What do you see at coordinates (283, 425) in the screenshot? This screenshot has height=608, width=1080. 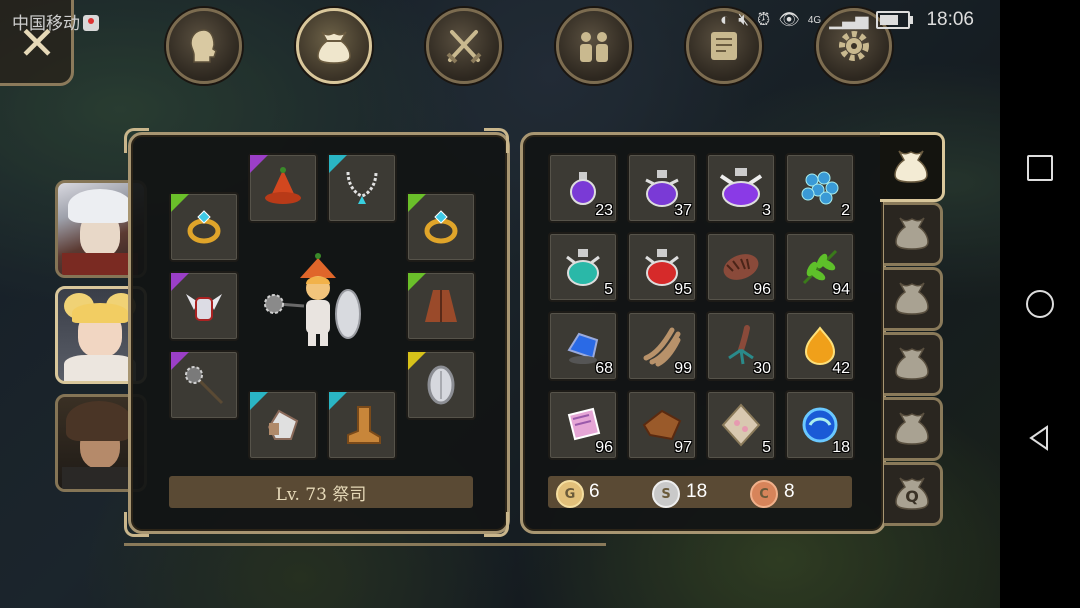 I see `equip-slot-gloves` at bounding box center [283, 425].